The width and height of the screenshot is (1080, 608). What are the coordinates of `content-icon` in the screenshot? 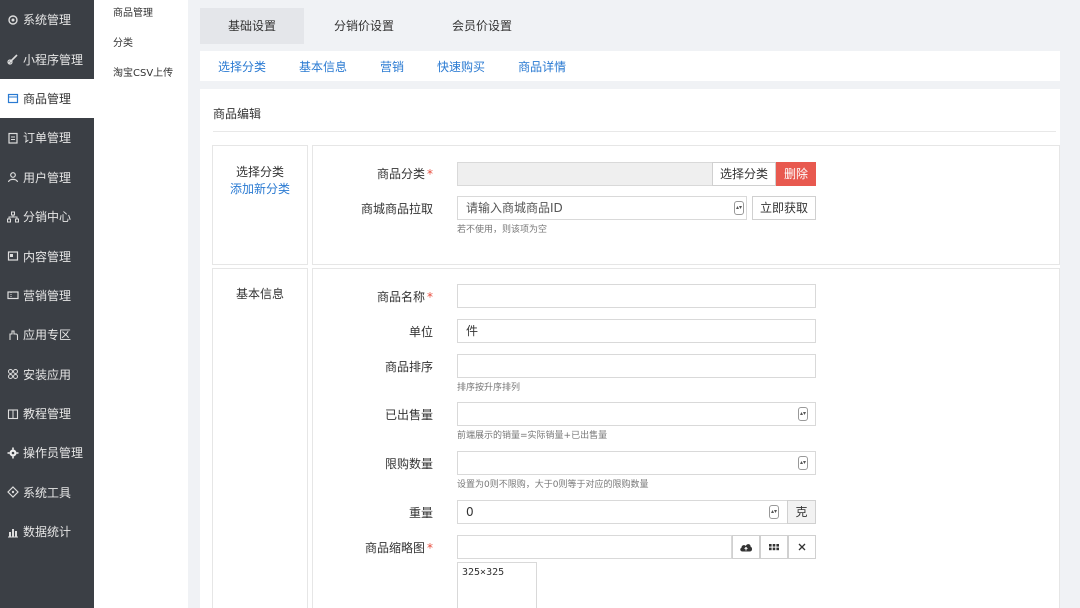 It's located at (12, 256).